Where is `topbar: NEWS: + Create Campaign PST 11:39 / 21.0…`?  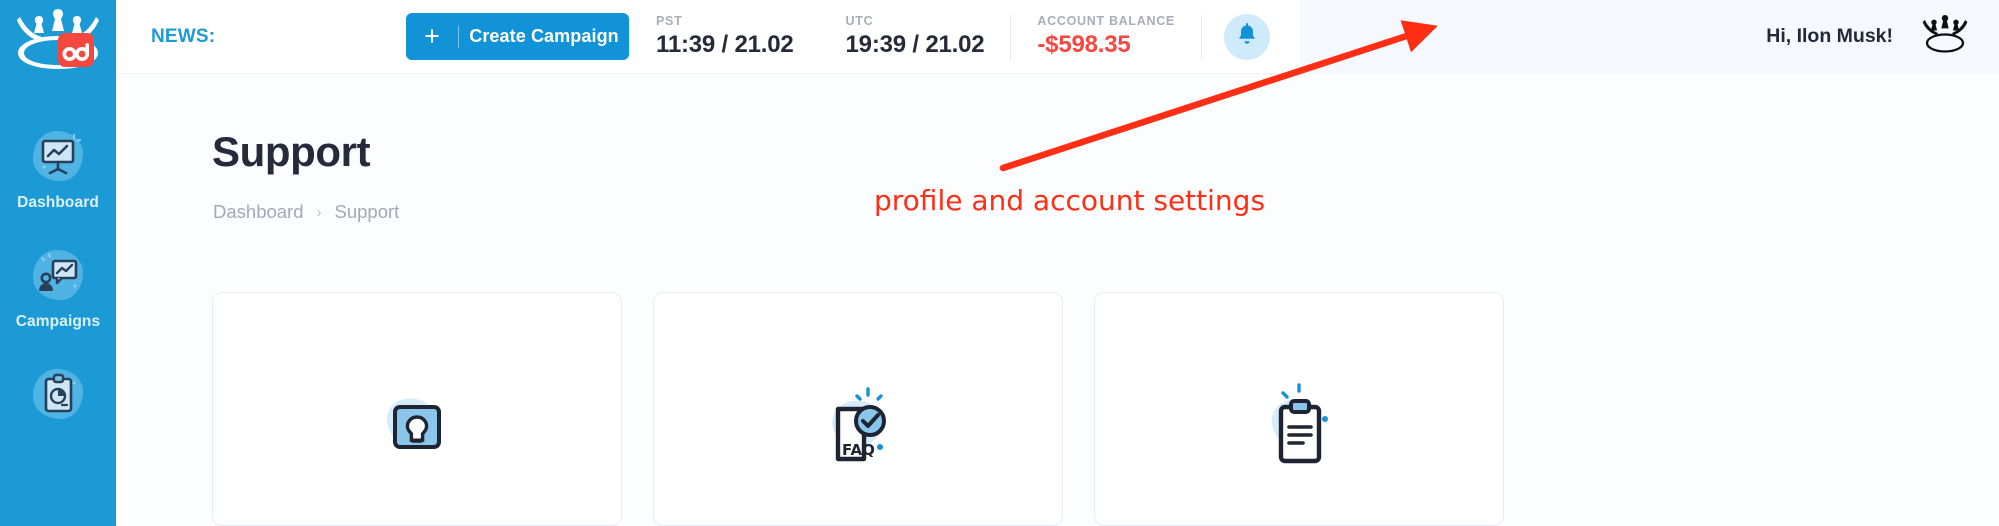
topbar: NEWS: + Create Campaign PST 11:39 / 21.0… is located at coordinates (1057, 37).